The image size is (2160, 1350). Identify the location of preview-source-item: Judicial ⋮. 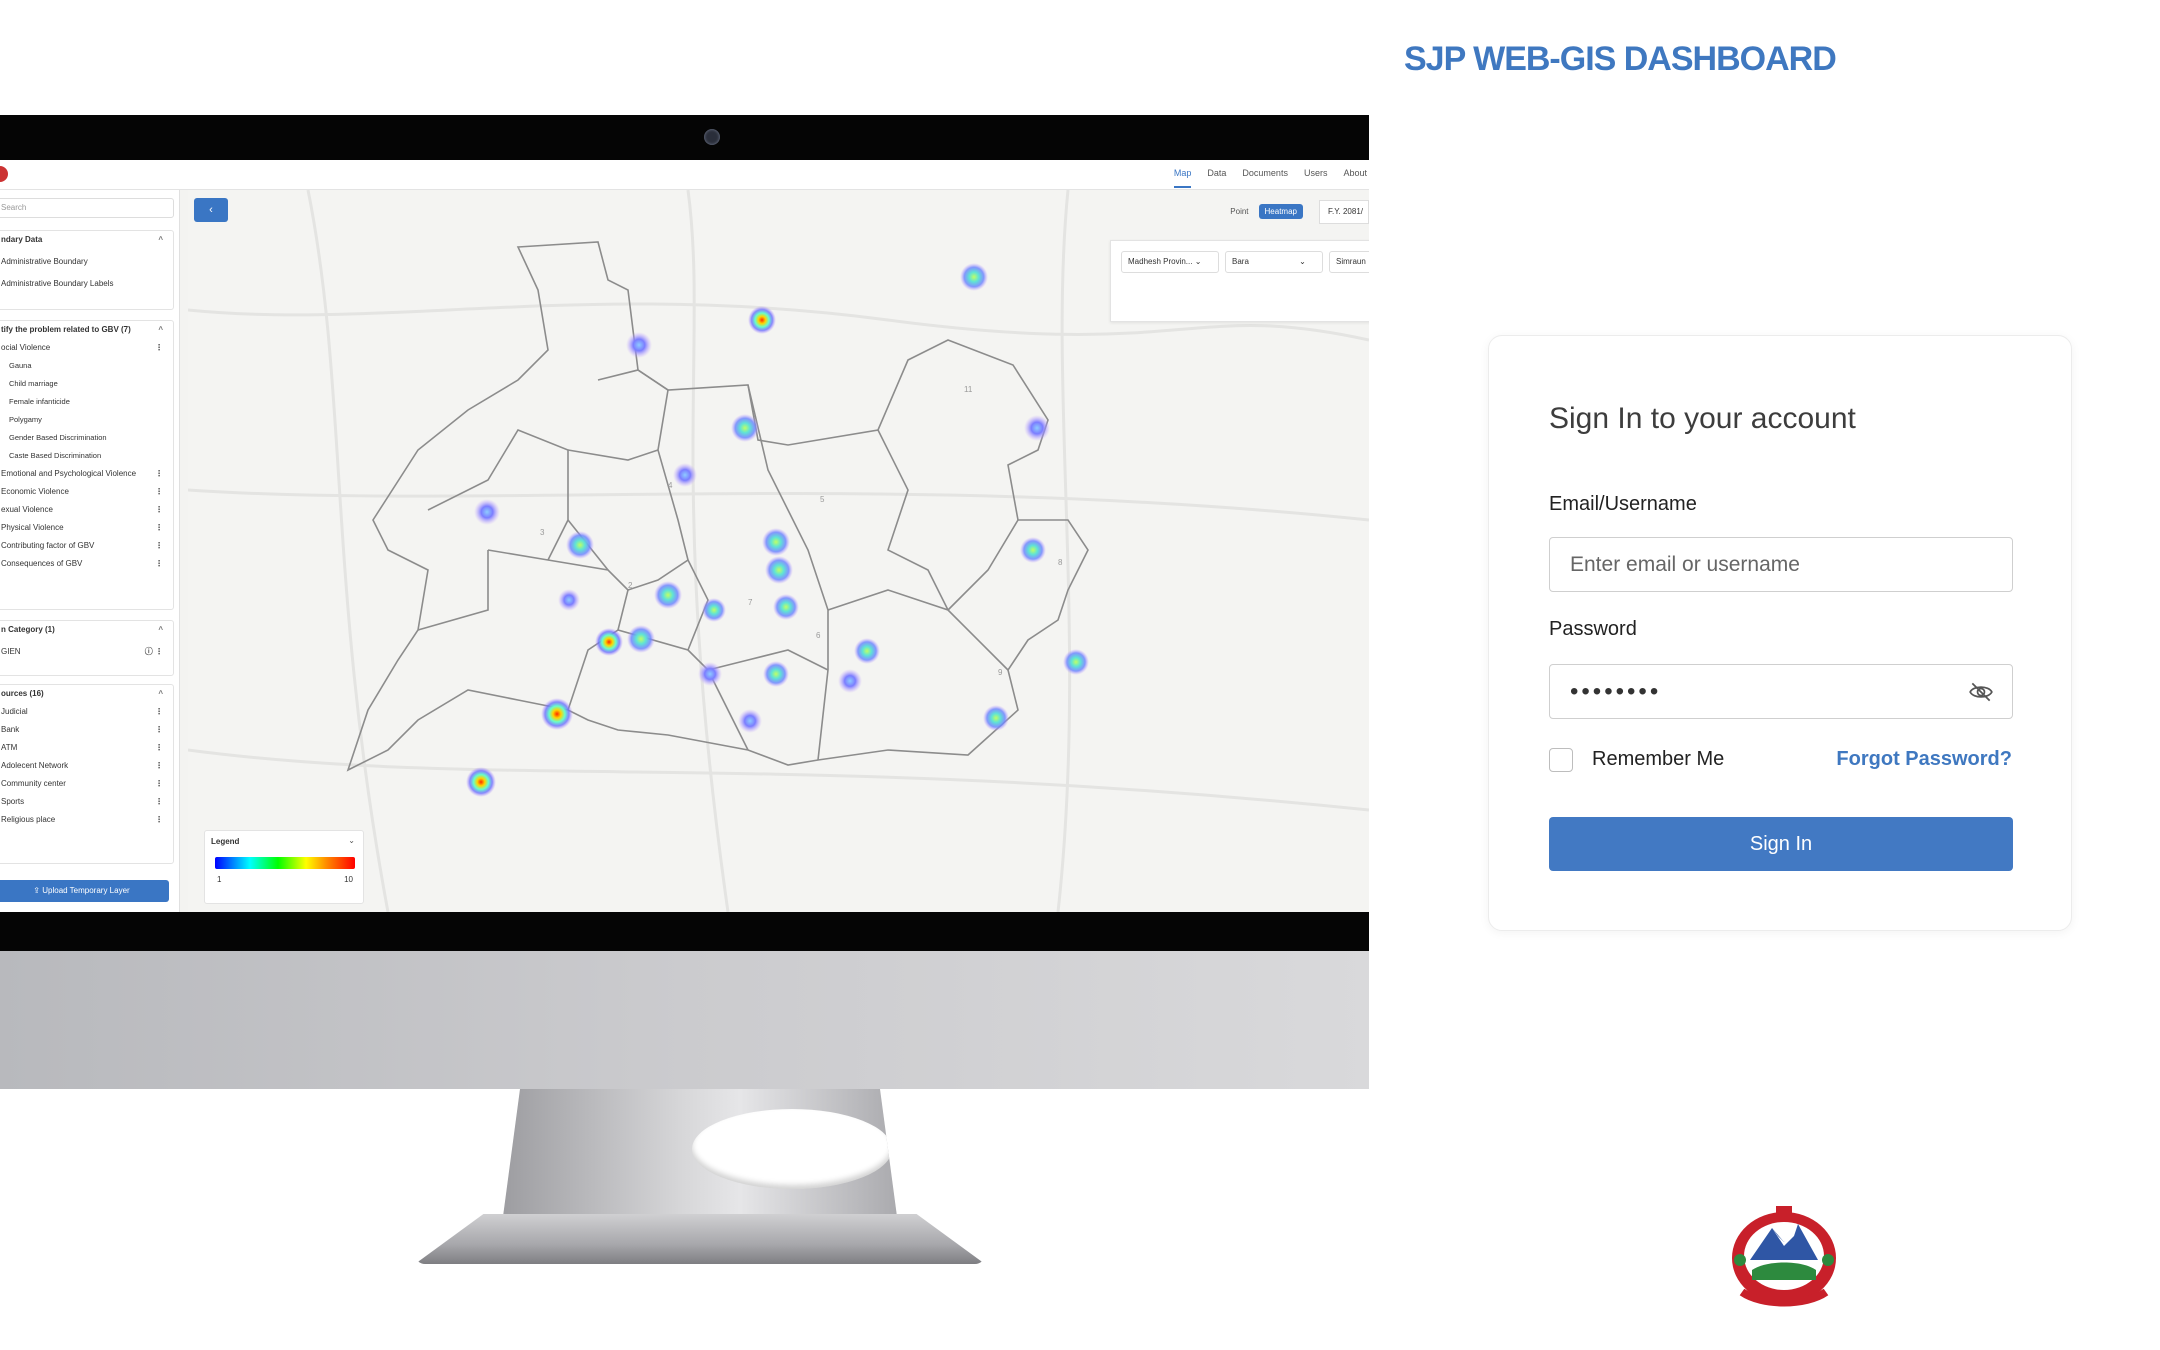
(86, 712).